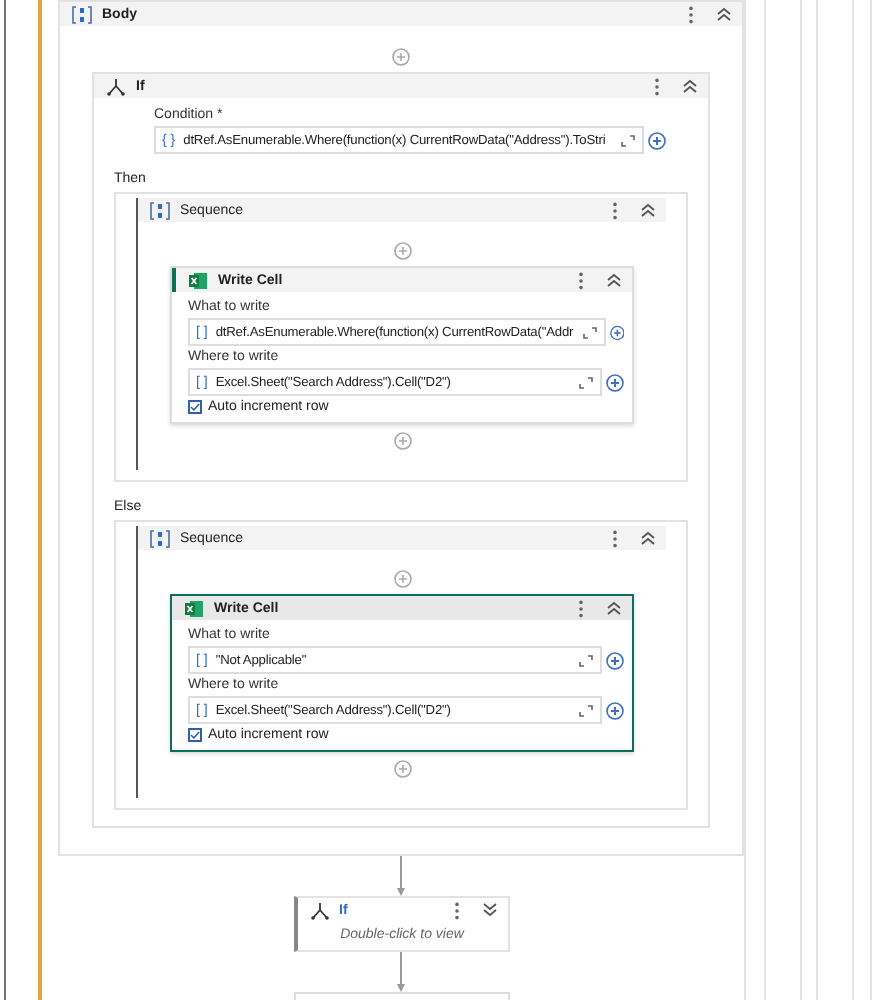 The width and height of the screenshot is (896, 1000). What do you see at coordinates (489, 910) in the screenshot?
I see `expand-icon` at bounding box center [489, 910].